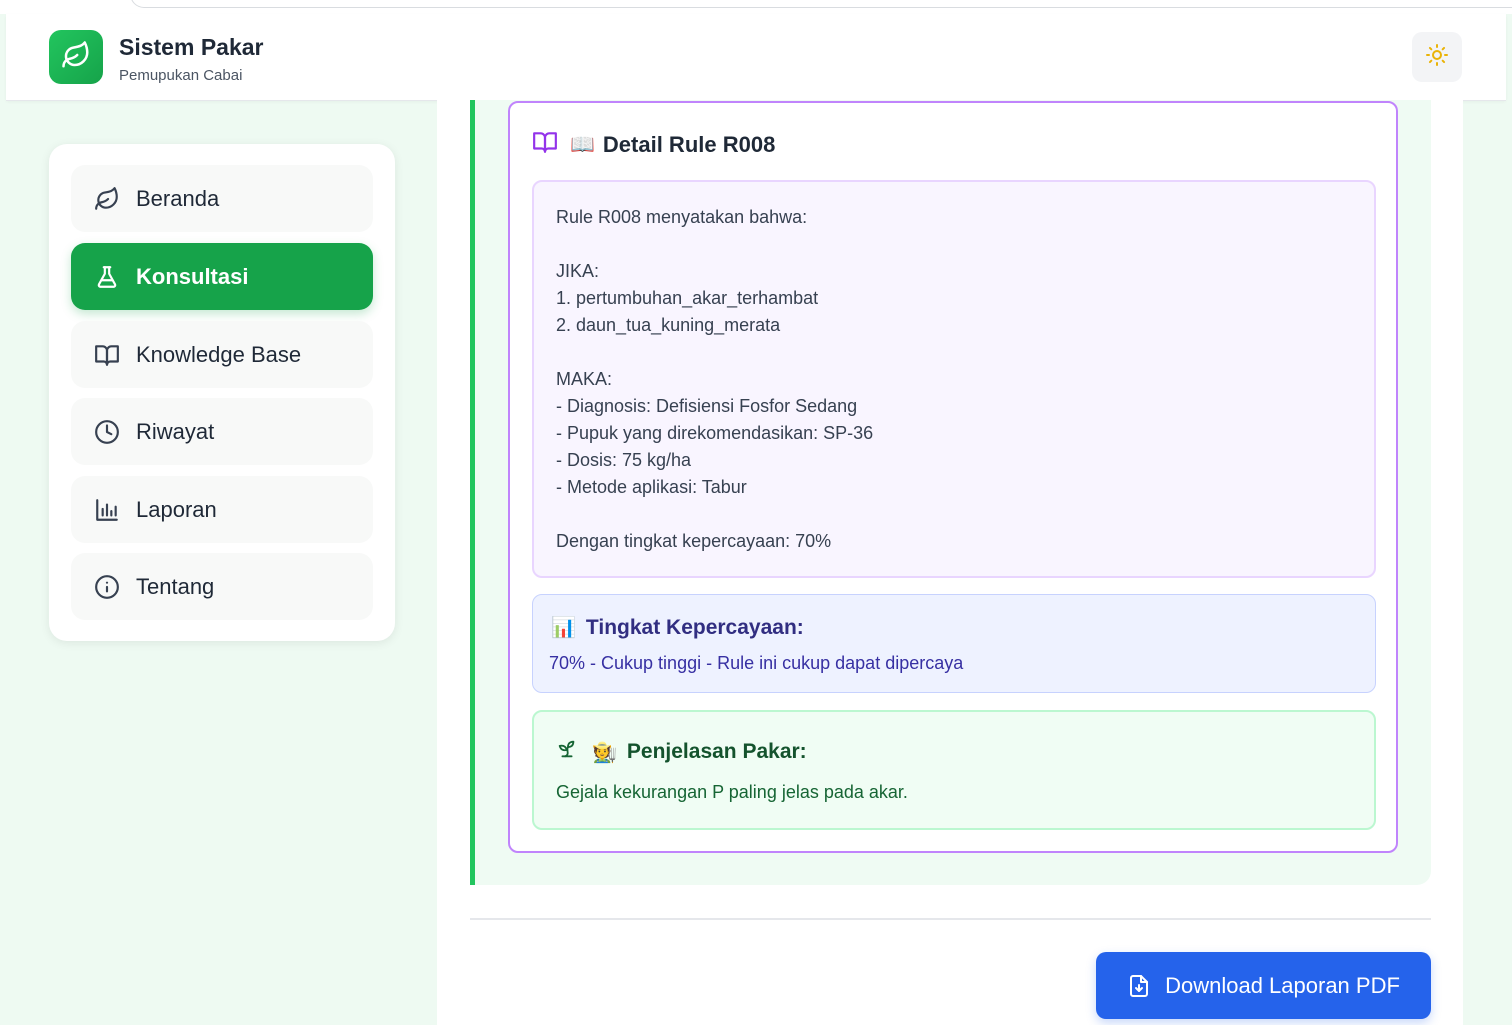 This screenshot has height=1025, width=1512. What do you see at coordinates (604, 752) in the screenshot?
I see `farmer-emoji-icon: 🧑‍🌾` at bounding box center [604, 752].